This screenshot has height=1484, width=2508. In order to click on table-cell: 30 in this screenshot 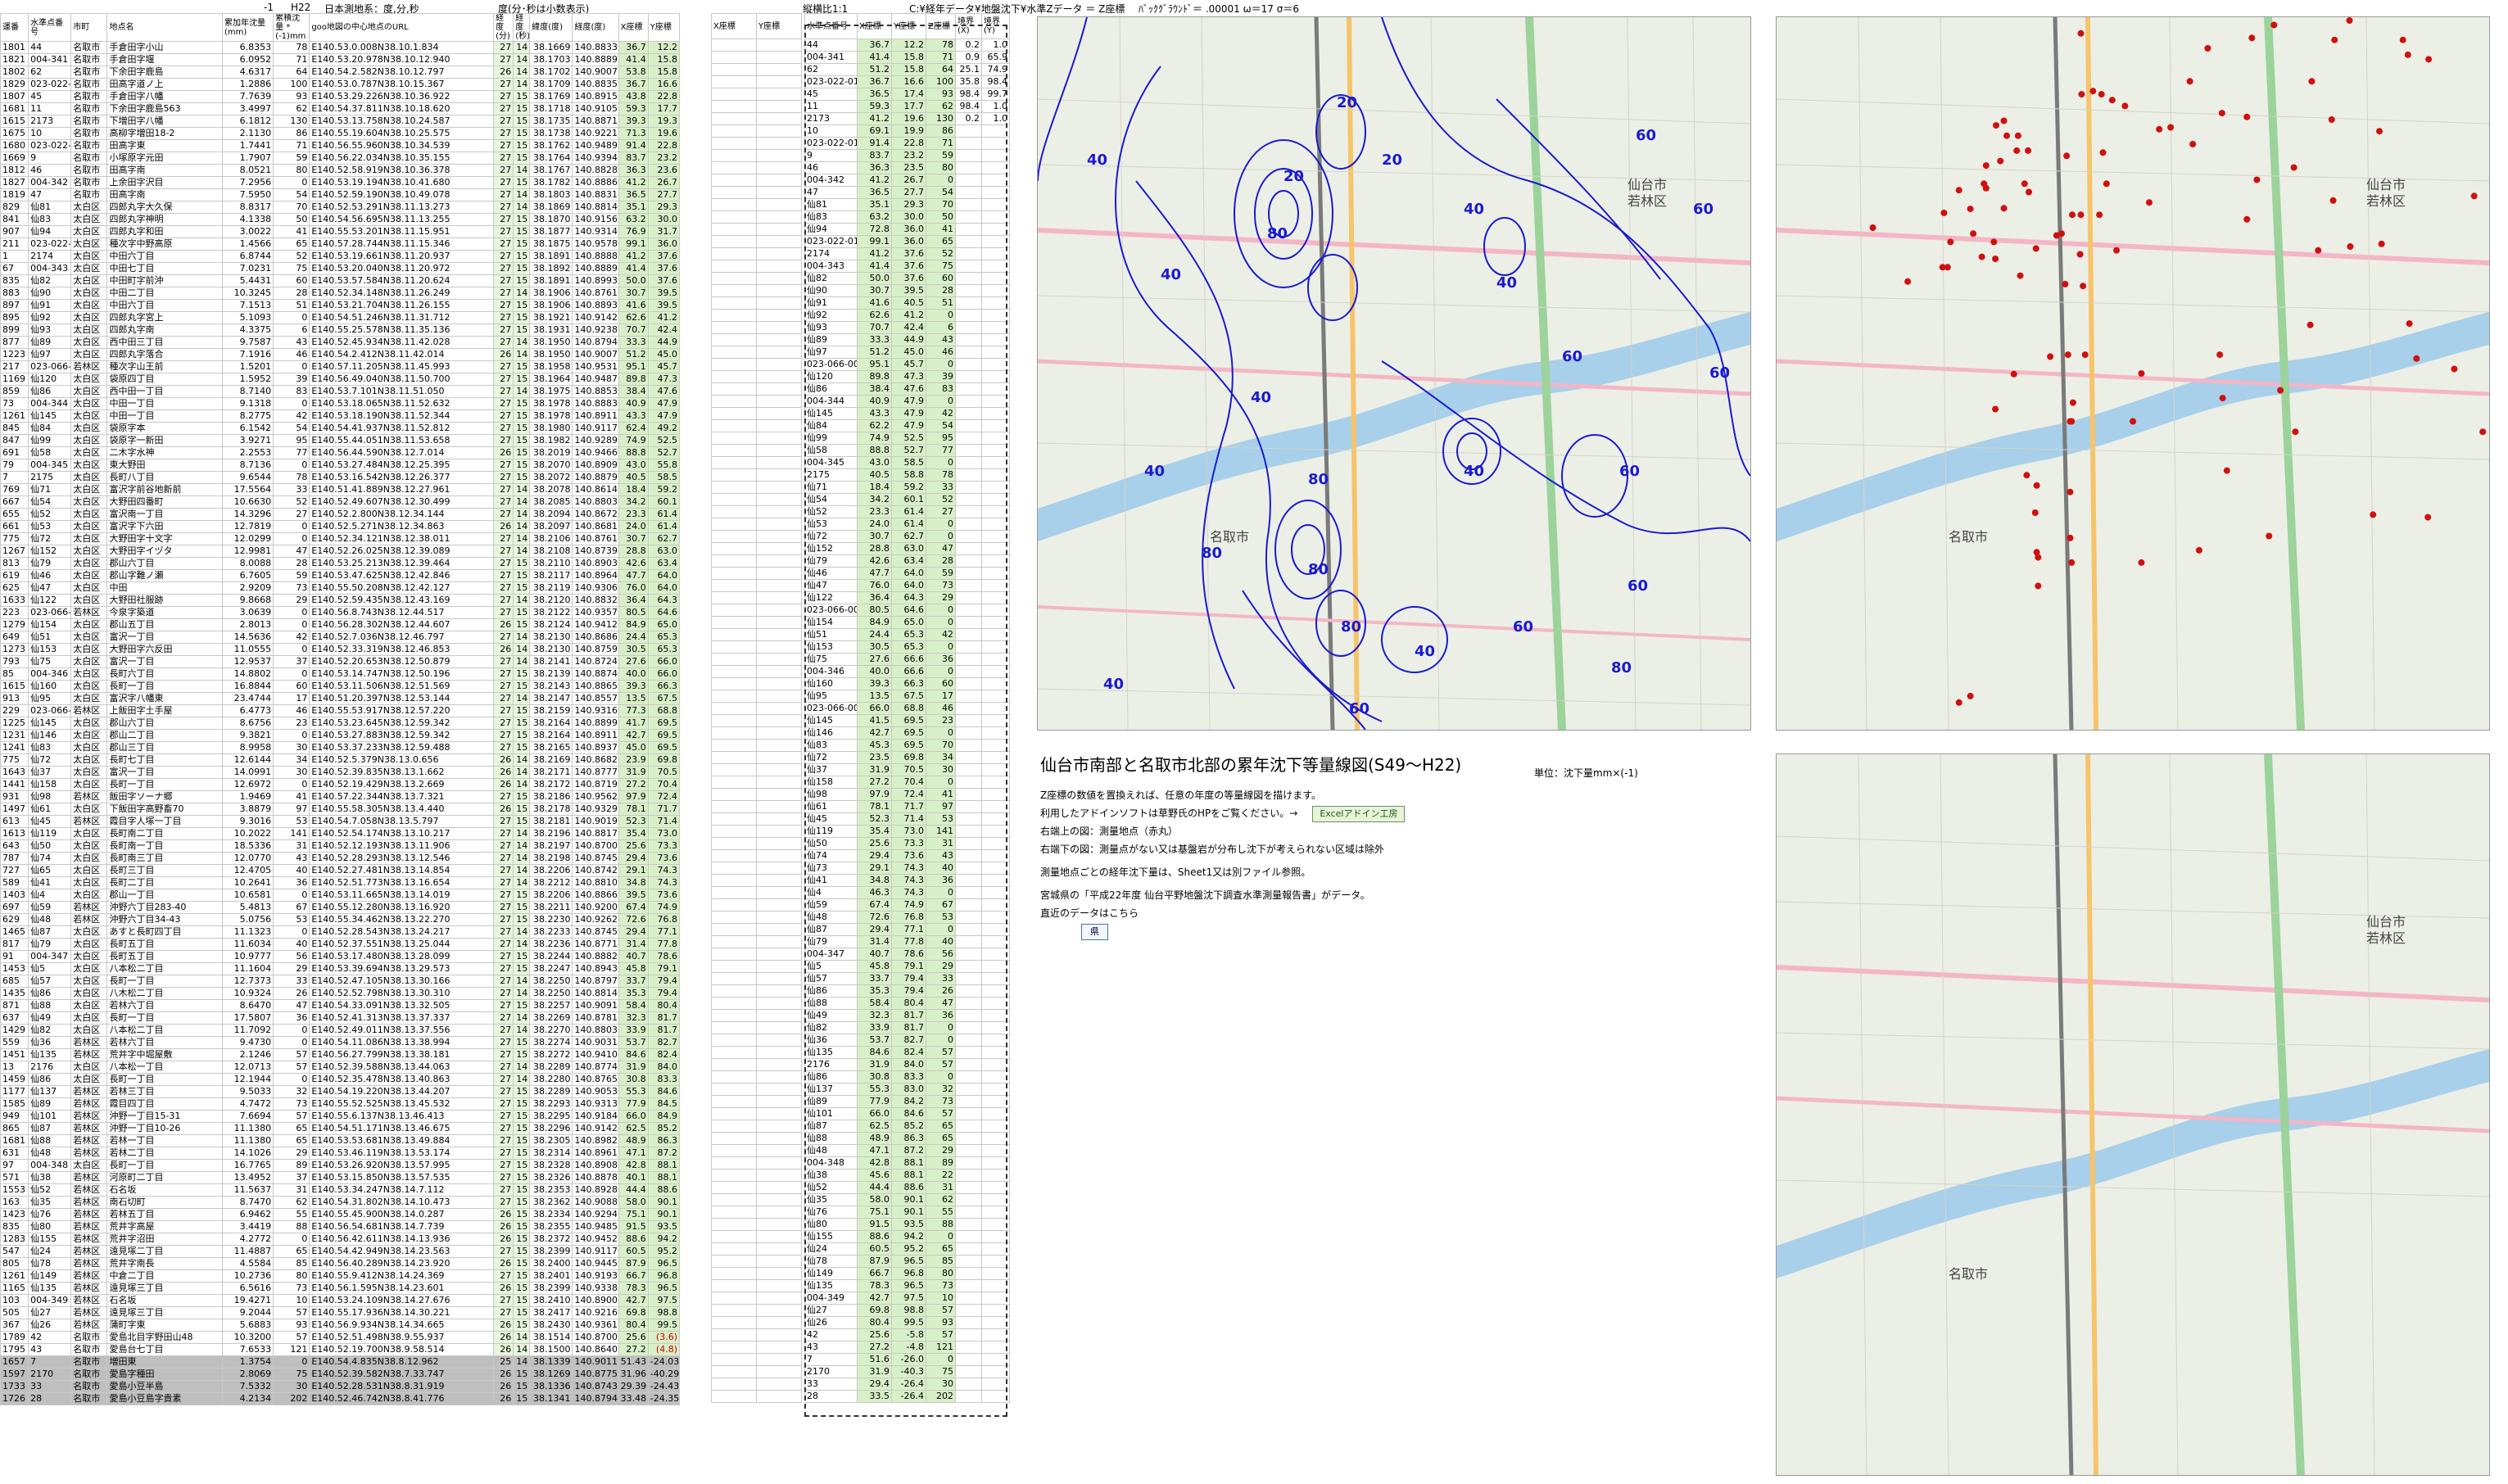, I will do `click(941, 769)`.